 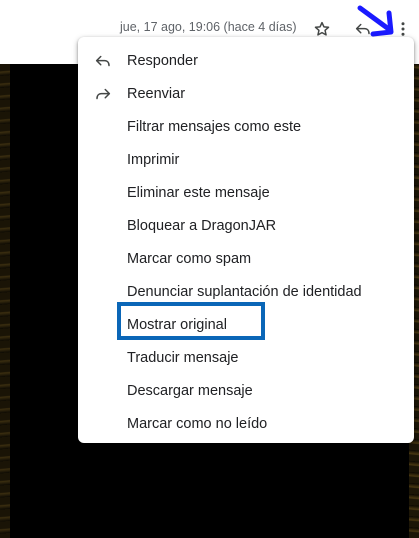 I want to click on background-texture-left, so click(x=5, y=301).